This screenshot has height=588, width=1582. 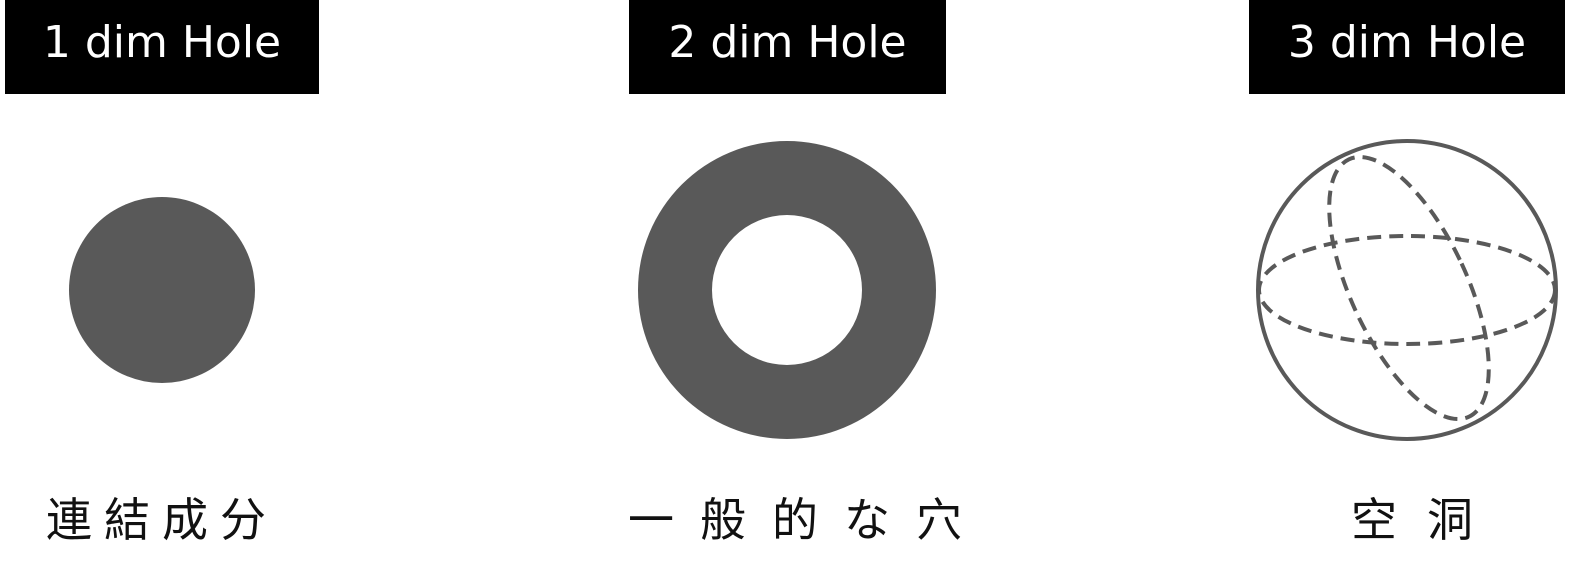 I want to click on sphere-meridian-dashed, so click(x=1409, y=288).